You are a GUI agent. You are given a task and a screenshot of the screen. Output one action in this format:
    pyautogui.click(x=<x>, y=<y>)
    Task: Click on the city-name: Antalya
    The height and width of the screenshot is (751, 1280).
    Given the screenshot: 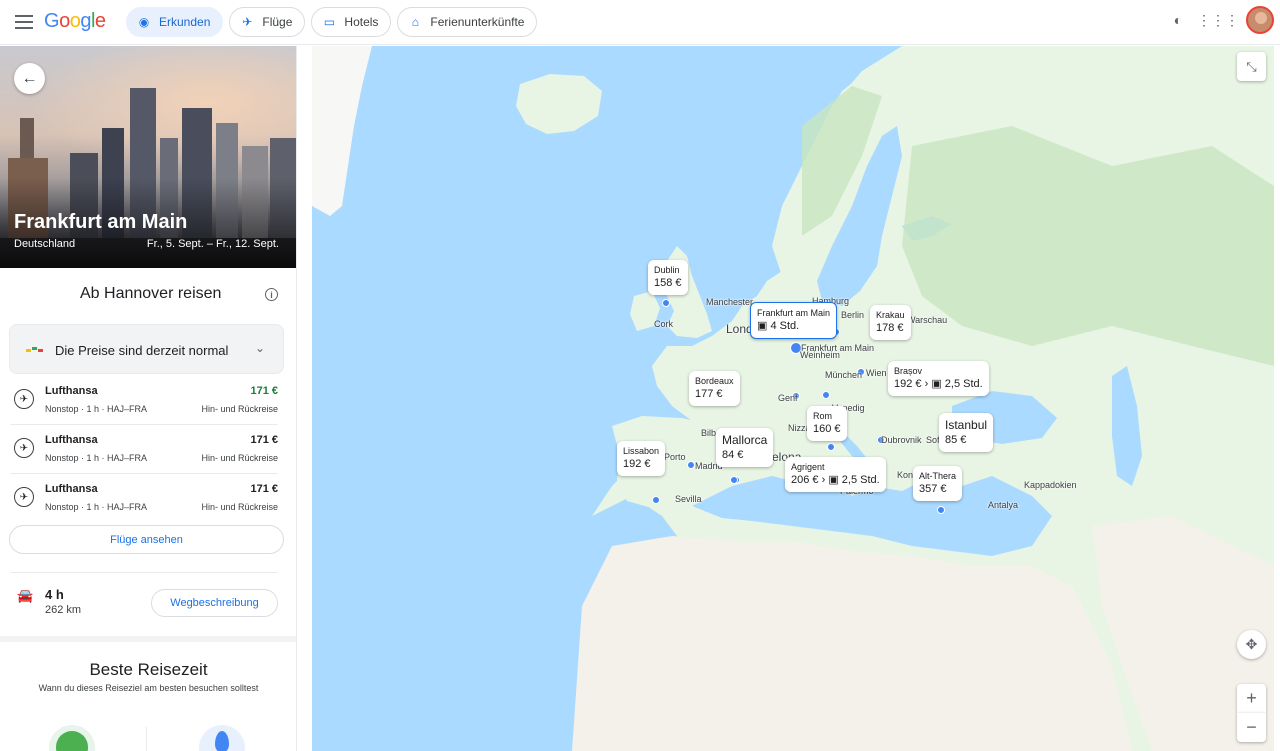 What is the action you would take?
    pyautogui.click(x=1003, y=505)
    